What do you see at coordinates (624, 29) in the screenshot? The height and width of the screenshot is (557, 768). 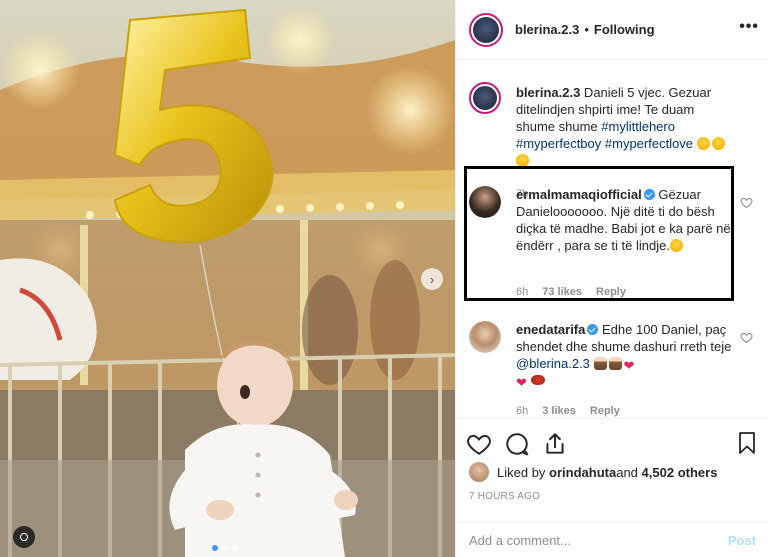 I see `follow-status-button: Following` at bounding box center [624, 29].